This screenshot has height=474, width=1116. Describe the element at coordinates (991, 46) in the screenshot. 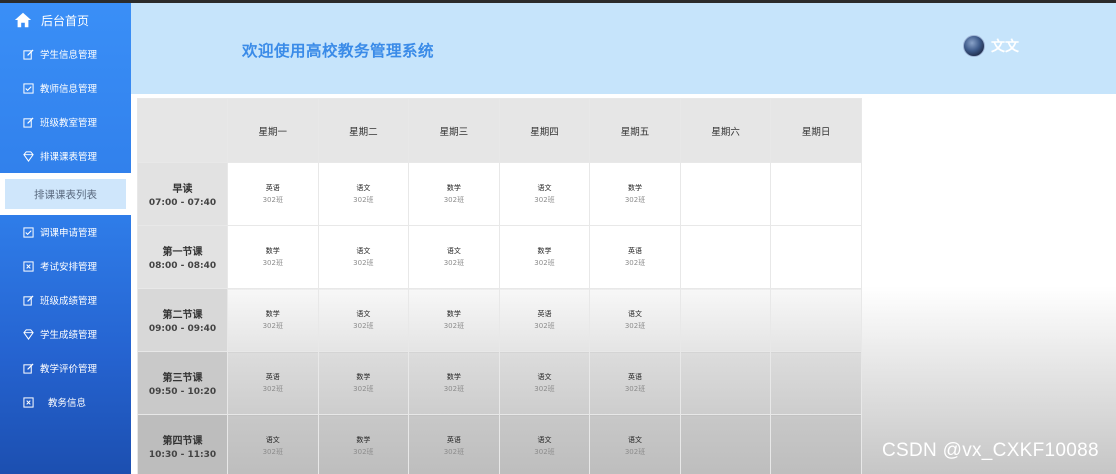

I see `user-menu: 文文` at that location.